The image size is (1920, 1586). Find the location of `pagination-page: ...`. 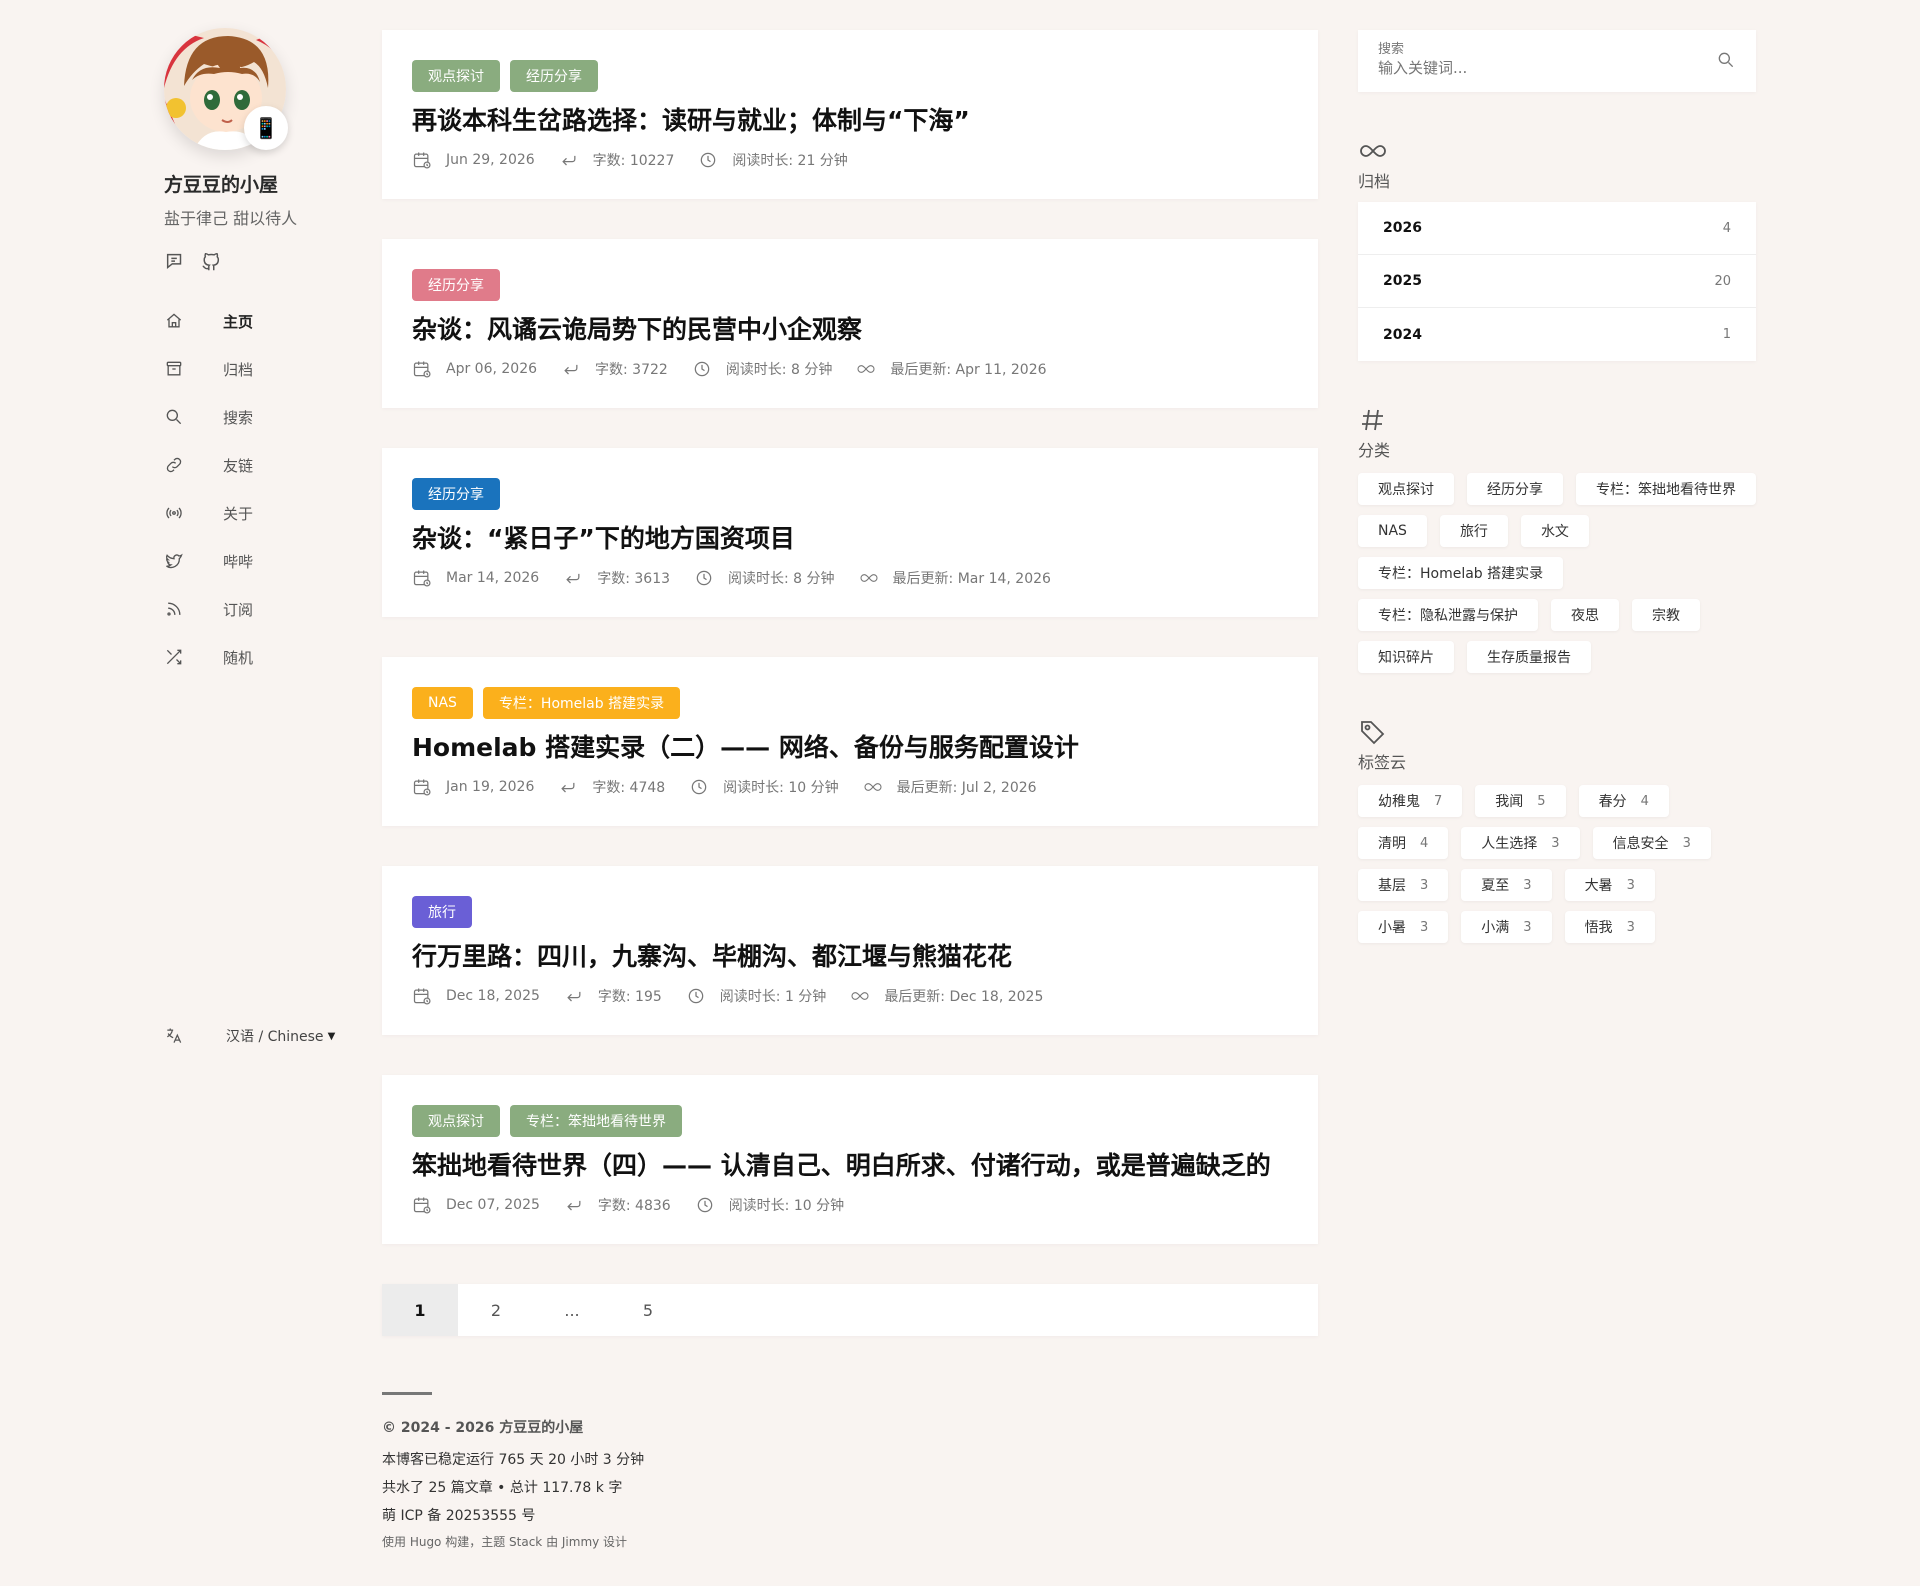

pagination-page: ... is located at coordinates (572, 1310).